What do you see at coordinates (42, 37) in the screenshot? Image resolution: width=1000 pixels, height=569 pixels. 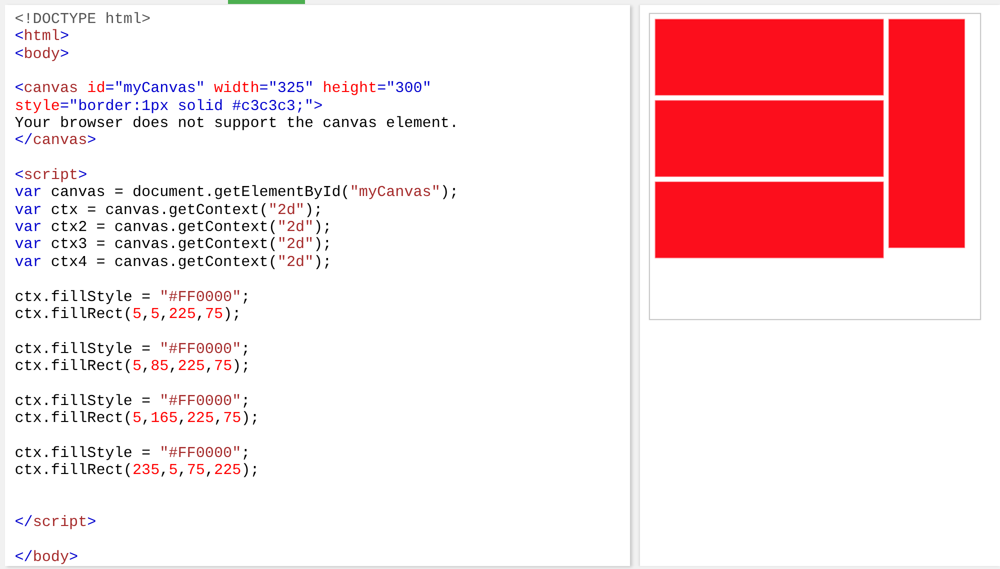 I see `code-line: <html>` at bounding box center [42, 37].